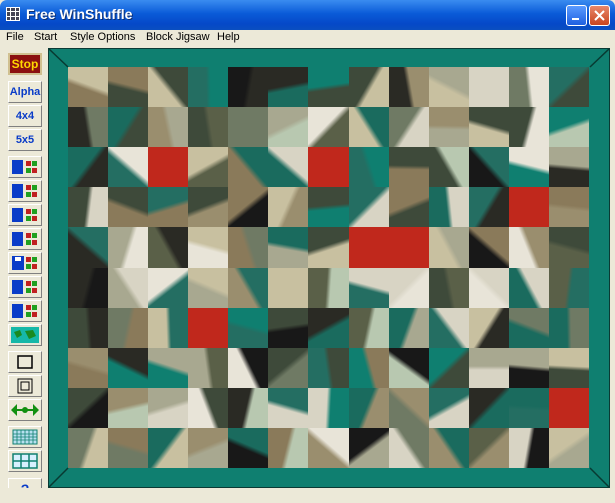 This screenshot has width=615, height=503. I want to click on menu-block-jigsaw: Block Jigsaw, so click(178, 37).